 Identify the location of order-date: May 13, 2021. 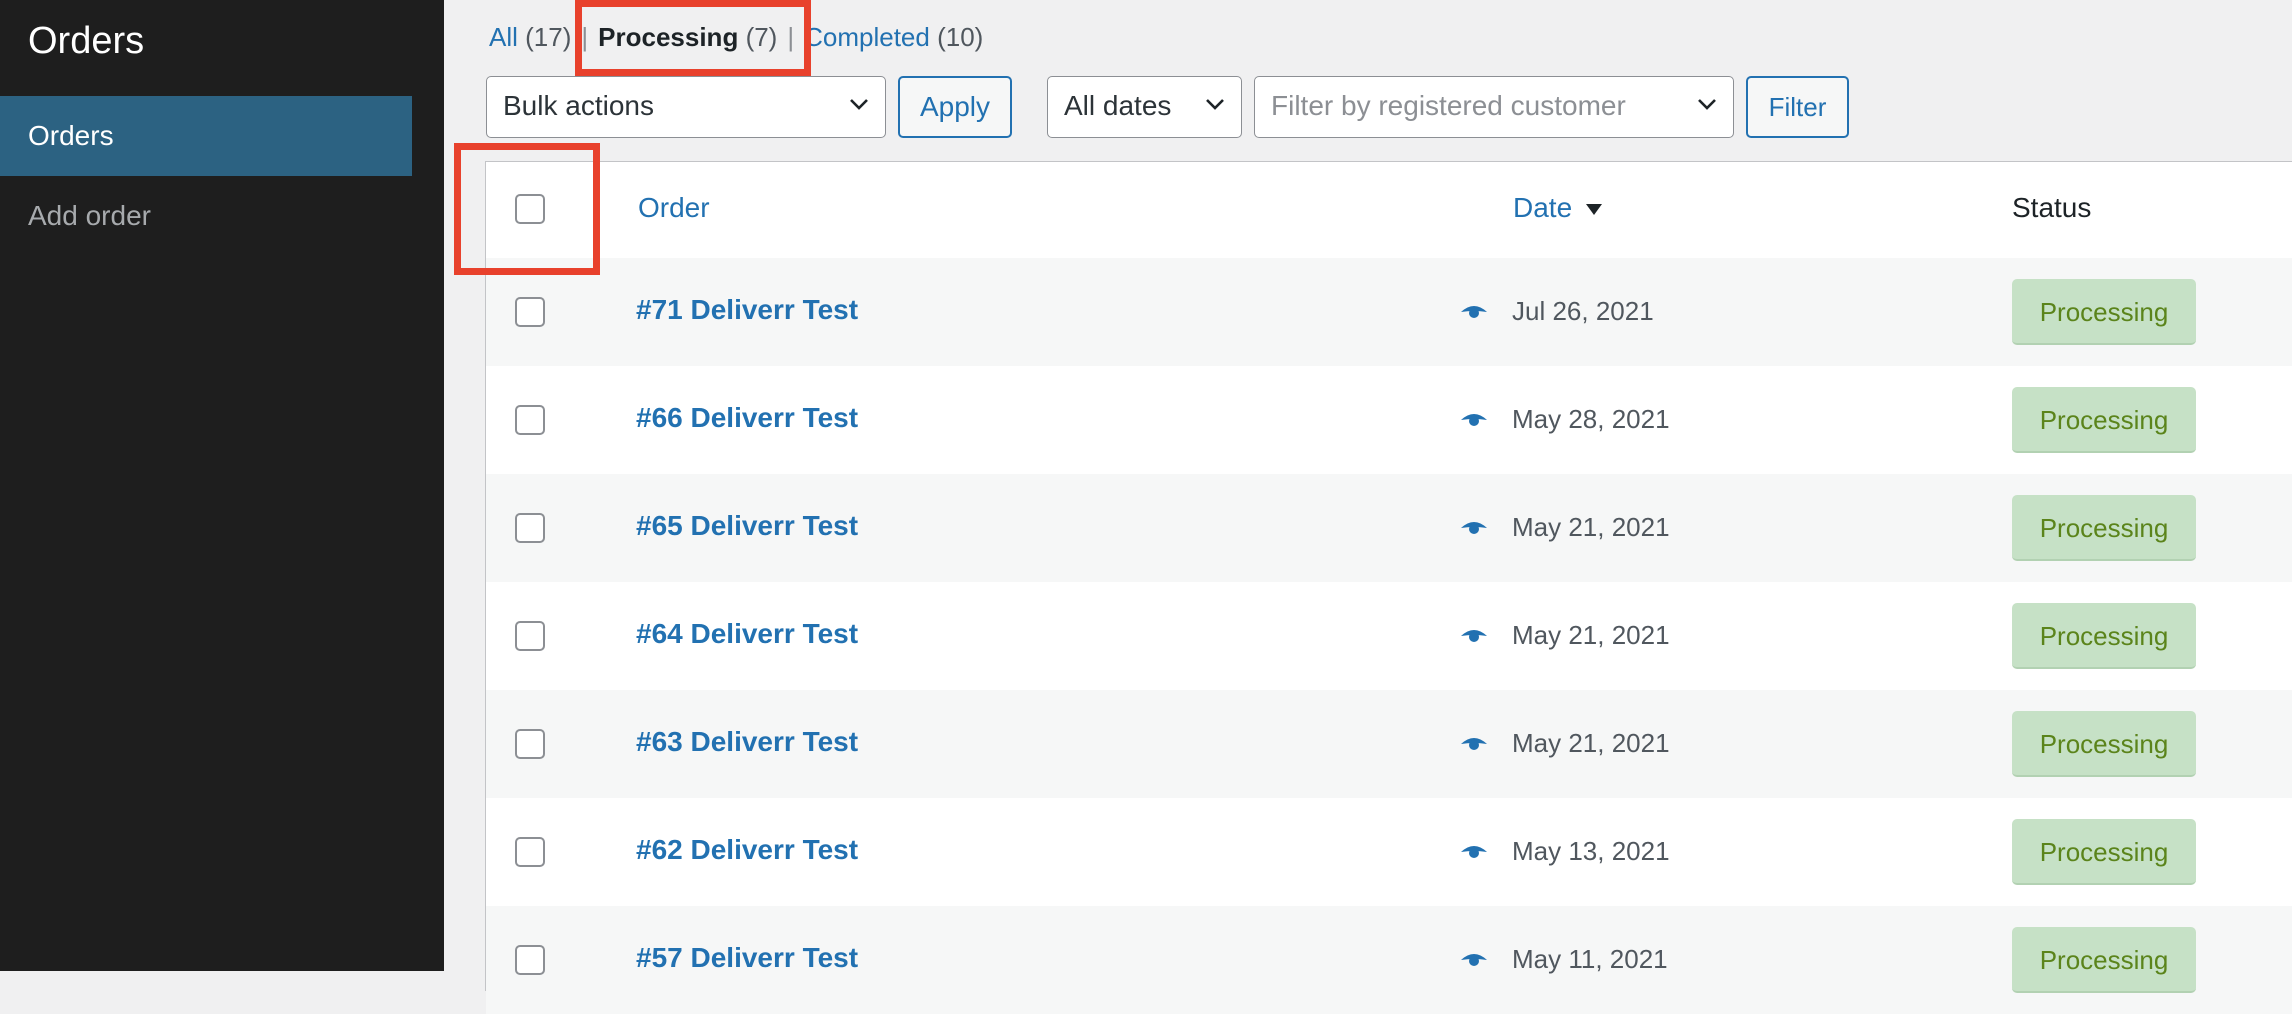
(1591, 851).